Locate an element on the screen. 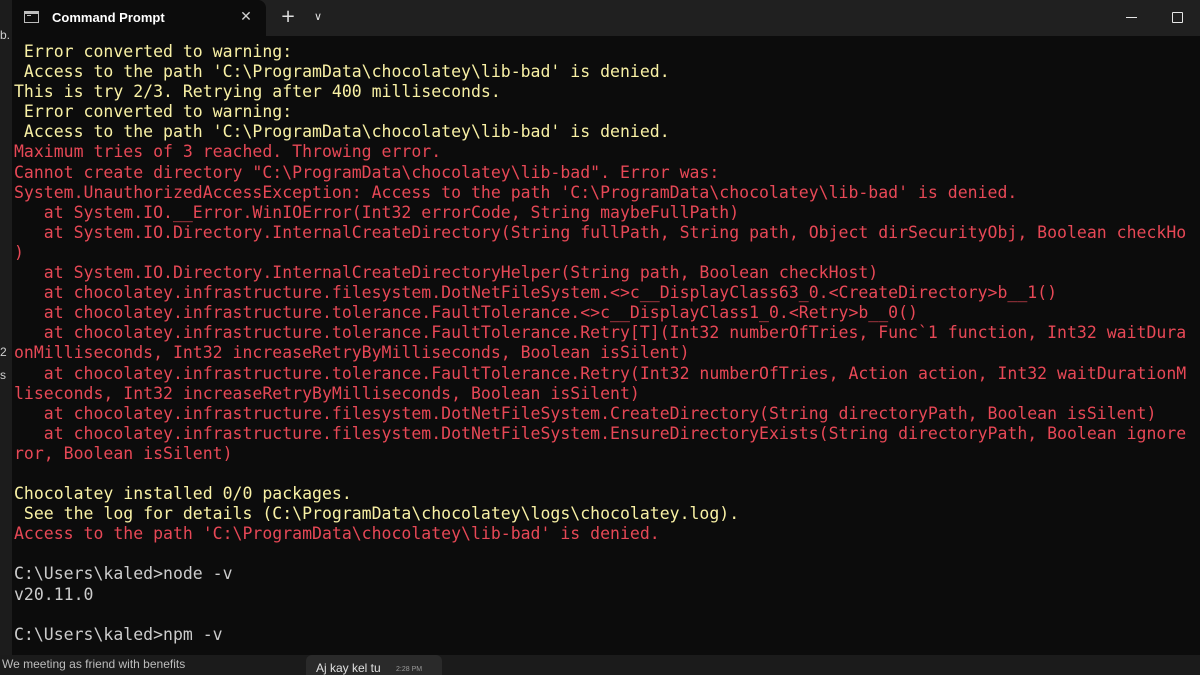  title-bar: Command Prompt ✕ + ∨ is located at coordinates (606, 18).